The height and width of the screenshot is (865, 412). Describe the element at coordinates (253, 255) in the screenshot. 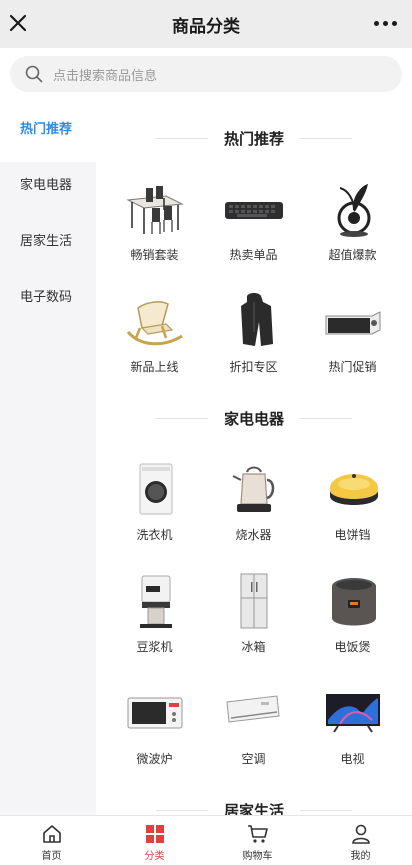

I see `product-label: 热卖单品` at that location.